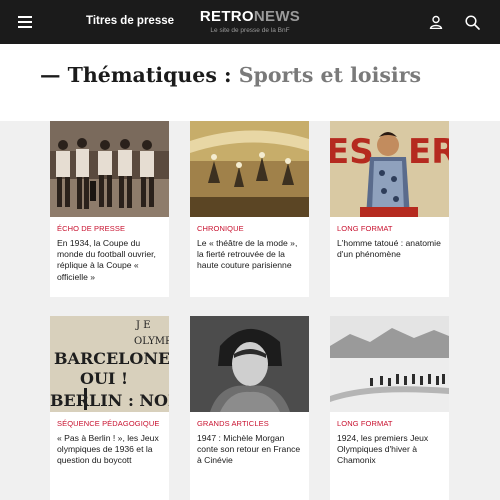 The image size is (500, 500). I want to click on article-thumbnail-tattooed-man-poster: ES ERG, so click(389, 169).